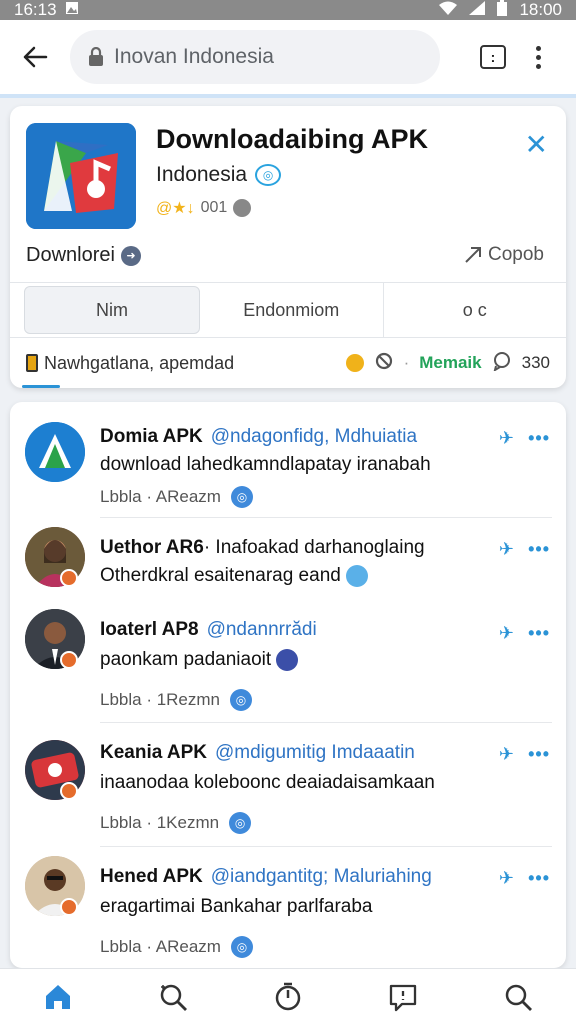 The height and width of the screenshot is (1024, 576). I want to click on post-header: Keania APK @mdigumitig Imdaaatin, so click(257, 753).